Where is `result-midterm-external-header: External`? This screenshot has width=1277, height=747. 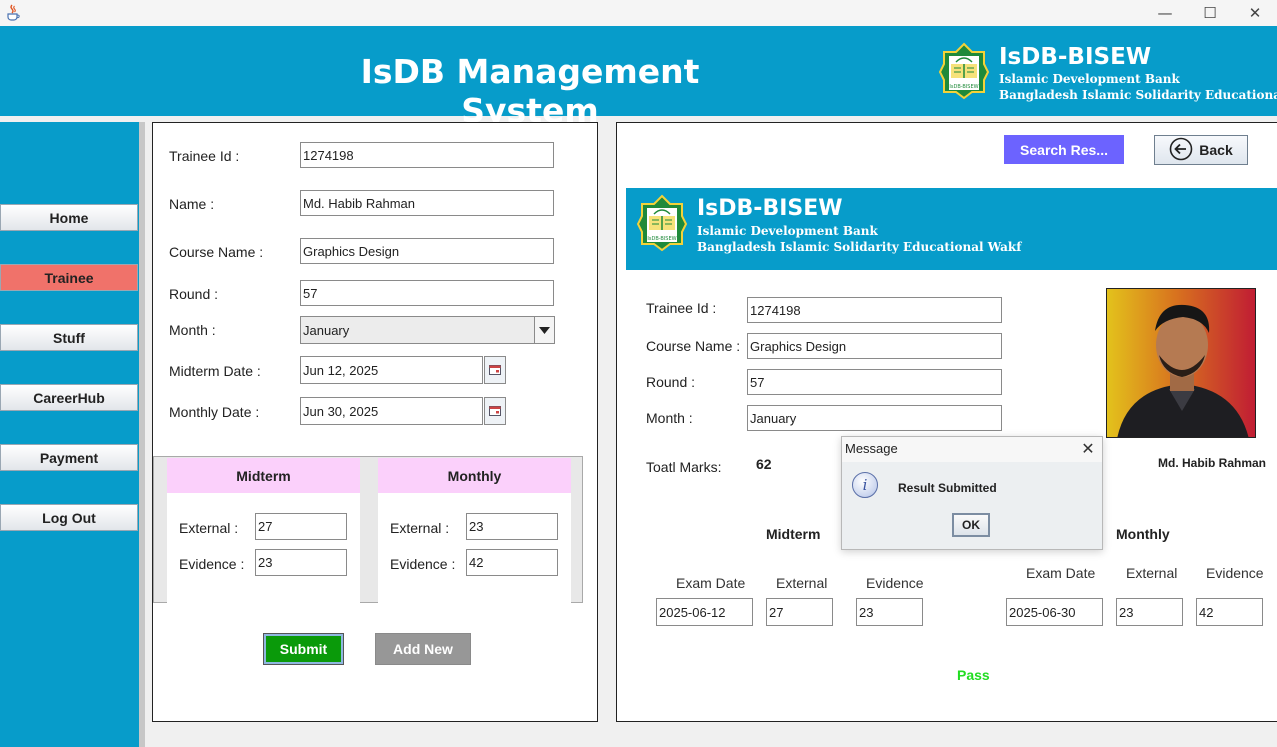 result-midterm-external-header: External is located at coordinates (802, 583).